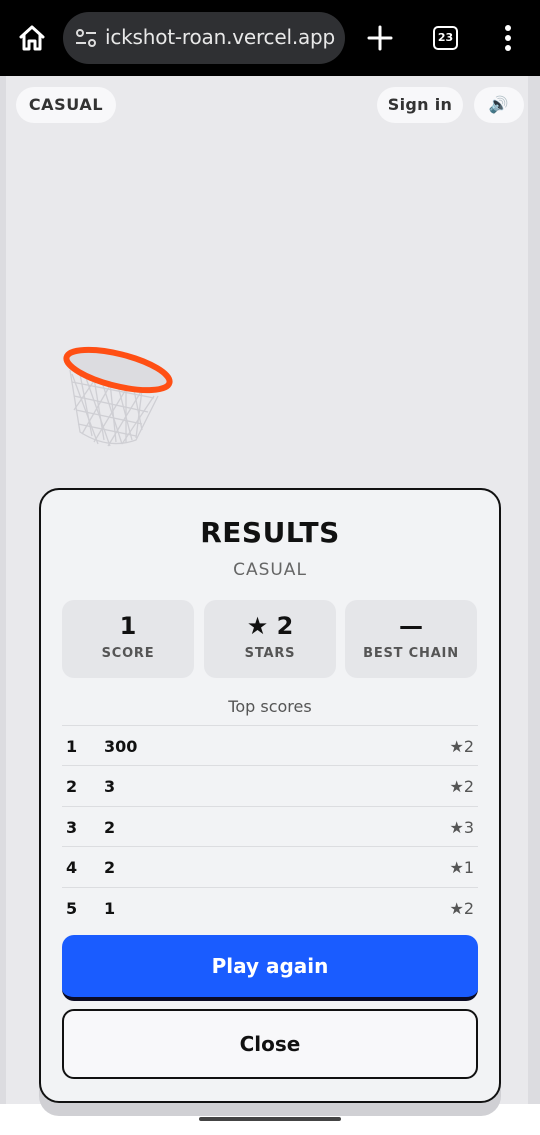 This screenshot has height=1135, width=540. What do you see at coordinates (86, 38) in the screenshot?
I see `site-settings-icon` at bounding box center [86, 38].